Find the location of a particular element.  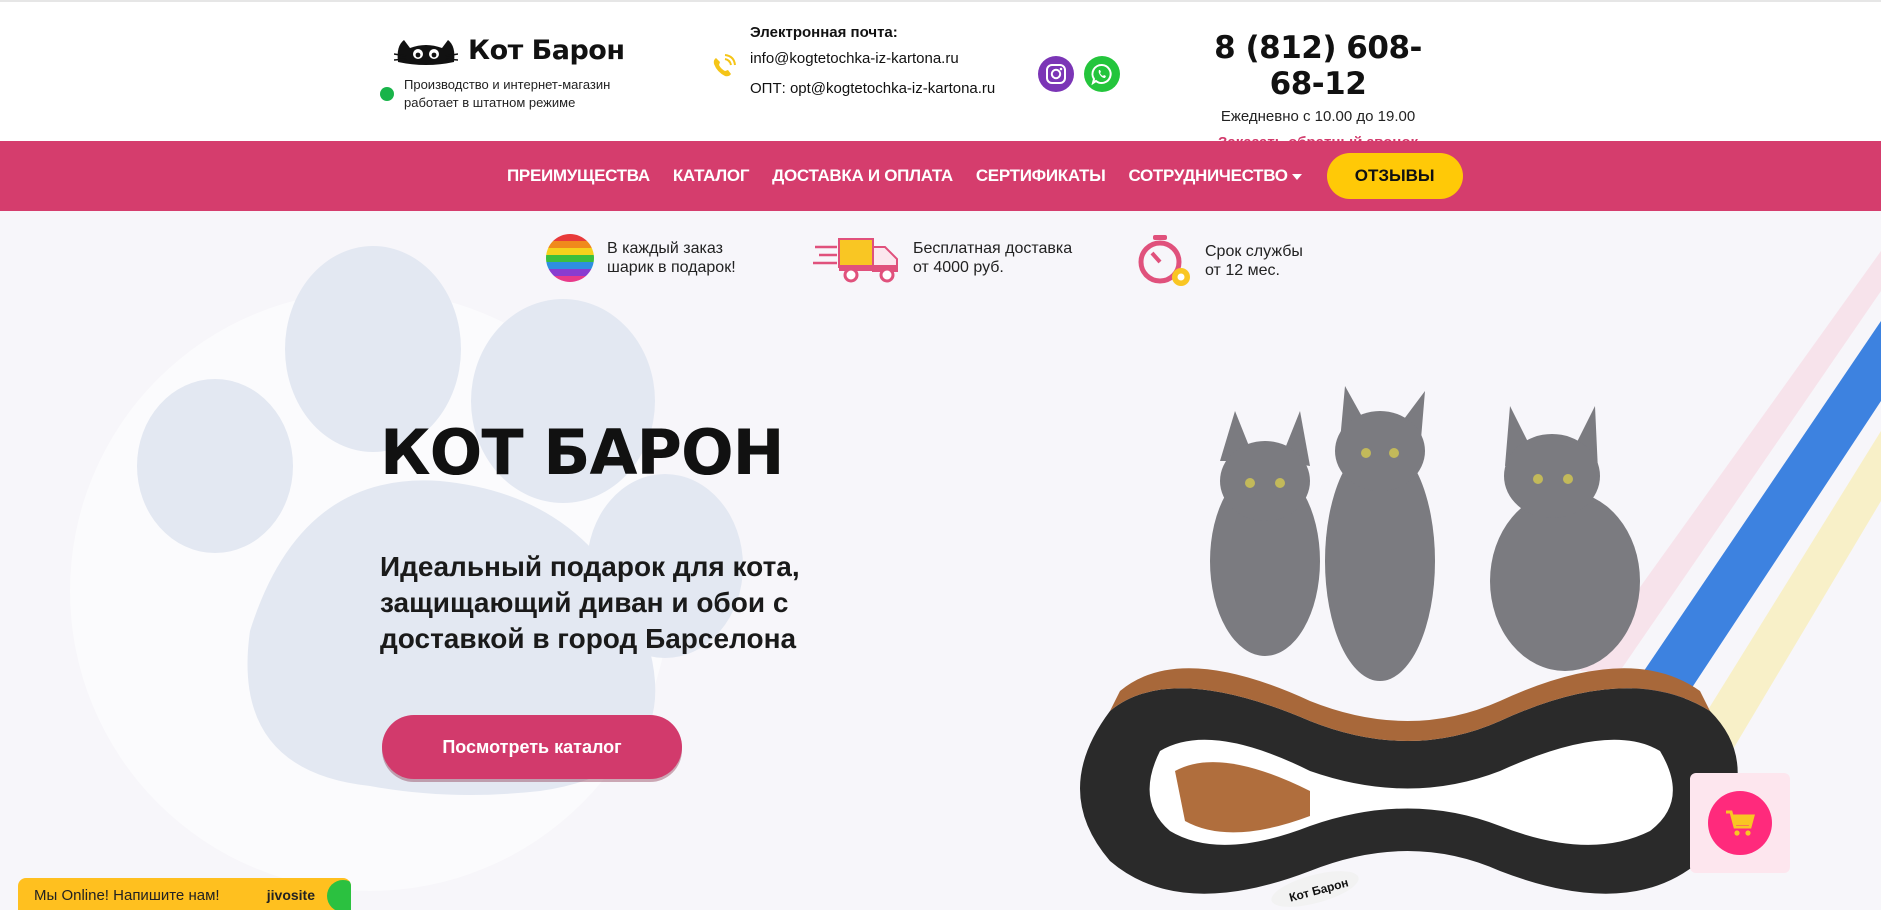

phone-number: 8 (812) 608-68-12 is located at coordinates (1318, 66).